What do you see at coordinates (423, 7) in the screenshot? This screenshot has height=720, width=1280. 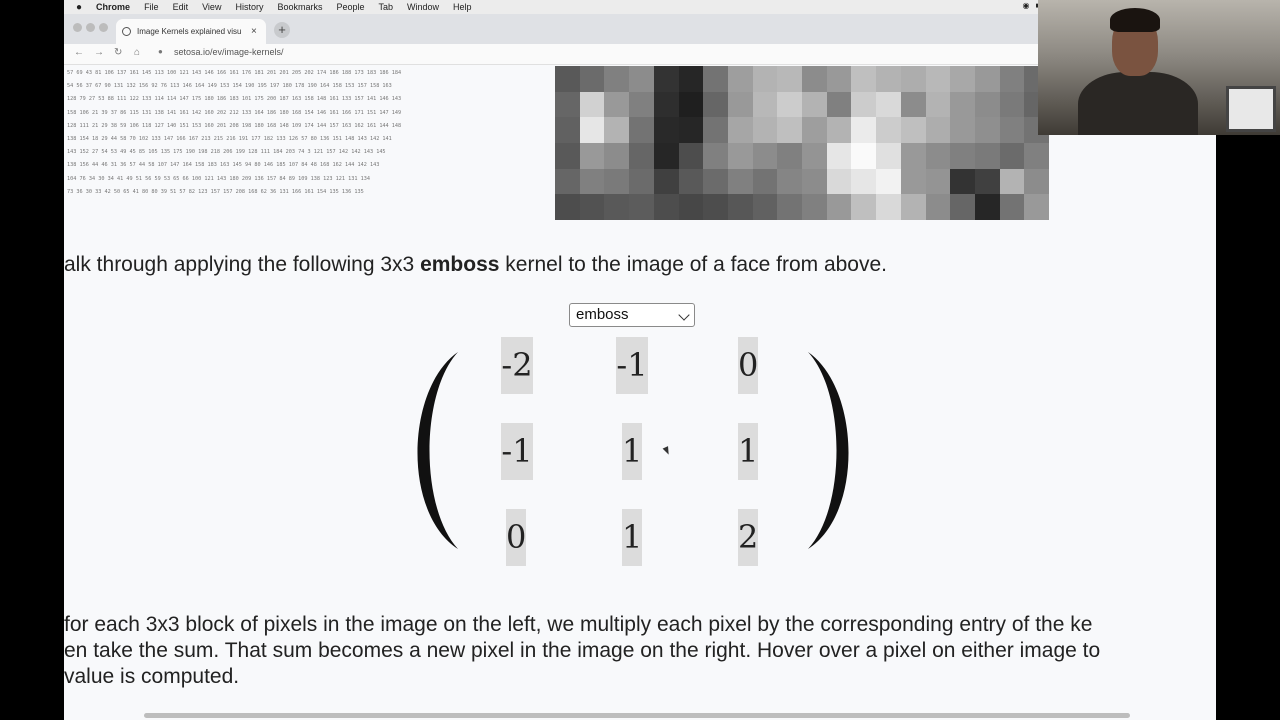 I see `menu-window: Window` at bounding box center [423, 7].